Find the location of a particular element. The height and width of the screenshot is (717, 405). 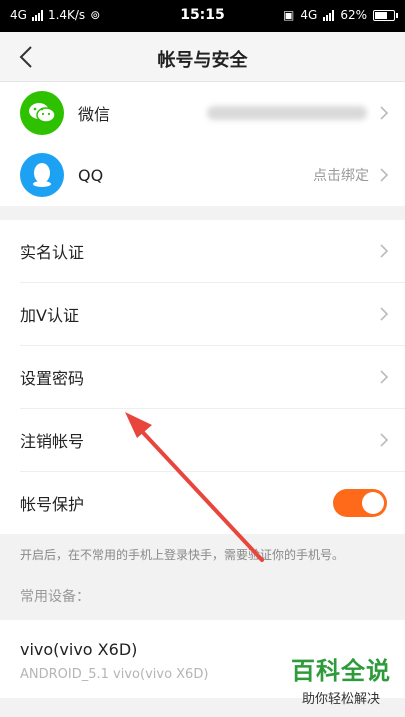

realname-label: 实名认证 is located at coordinates (52, 252).